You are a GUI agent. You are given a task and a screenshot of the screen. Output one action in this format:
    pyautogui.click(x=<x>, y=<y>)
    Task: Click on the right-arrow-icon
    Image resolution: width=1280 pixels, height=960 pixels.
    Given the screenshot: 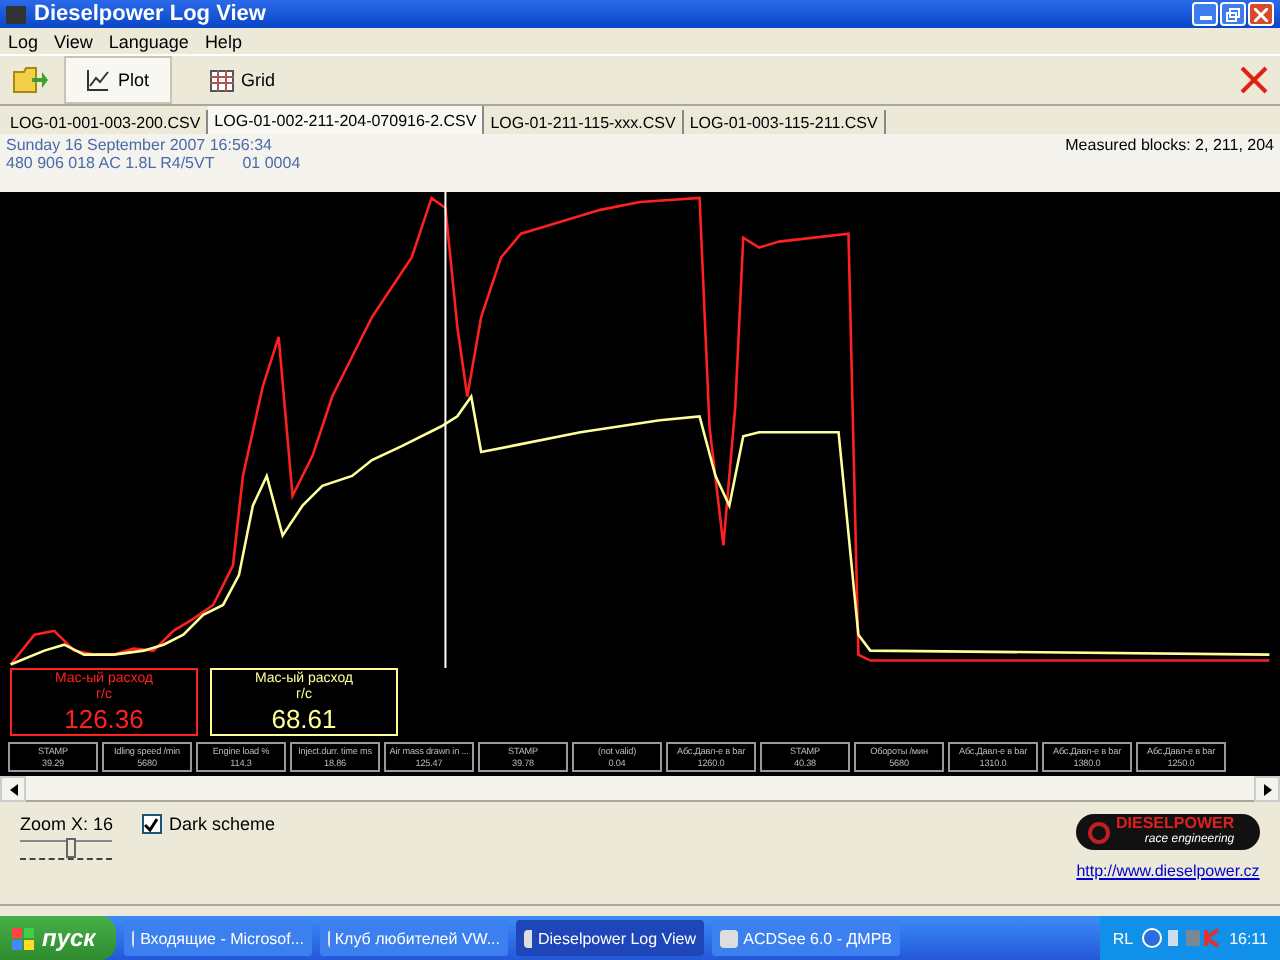 What is the action you would take?
    pyautogui.click(x=1267, y=789)
    